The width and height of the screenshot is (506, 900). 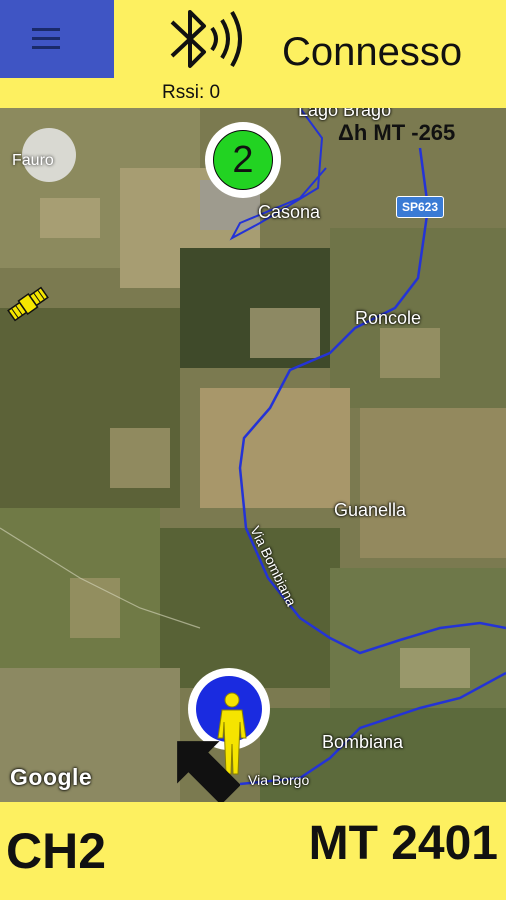 I want to click on place-label: Casona, so click(x=289, y=212).